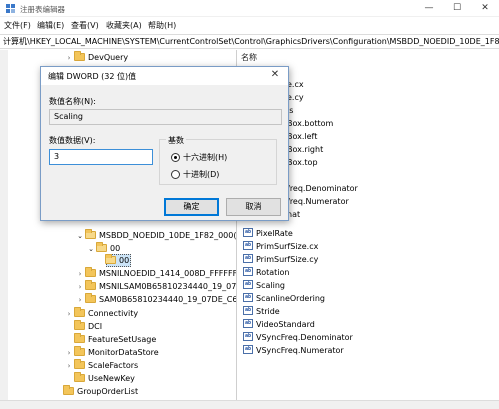 The image size is (499, 409). I want to click on radio-checked-icon, so click(175, 157).